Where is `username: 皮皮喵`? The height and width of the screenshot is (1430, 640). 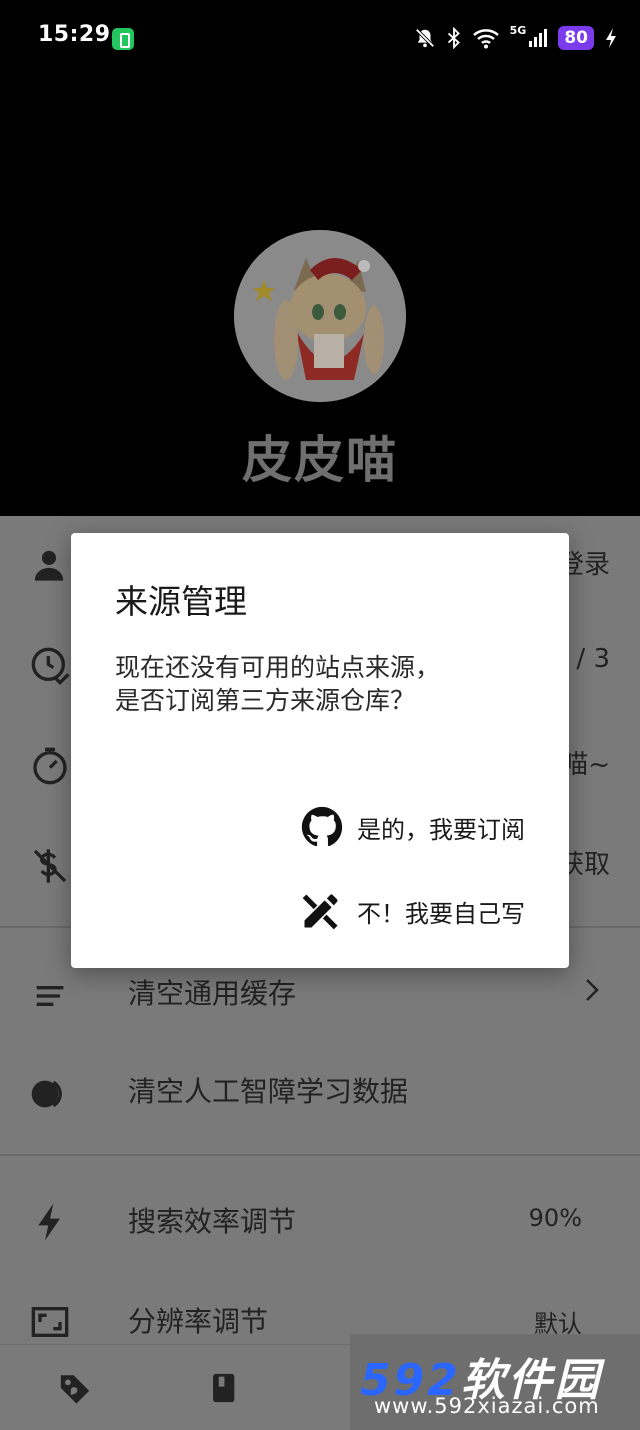
username: 皮皮喵 is located at coordinates (320, 460).